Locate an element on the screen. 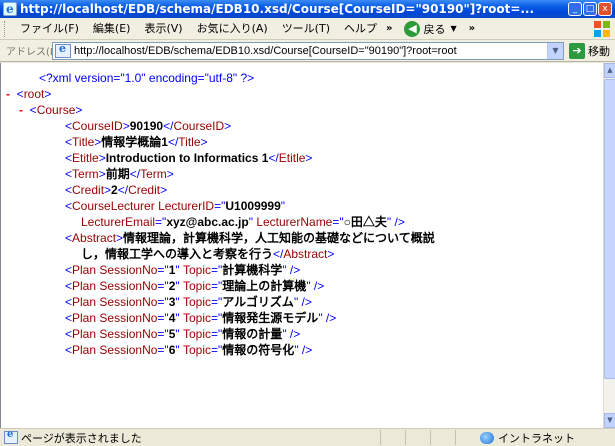 Image resolution: width=615 pixels, height=446 pixels. back-arrow-icon: ◀ is located at coordinates (412, 28).